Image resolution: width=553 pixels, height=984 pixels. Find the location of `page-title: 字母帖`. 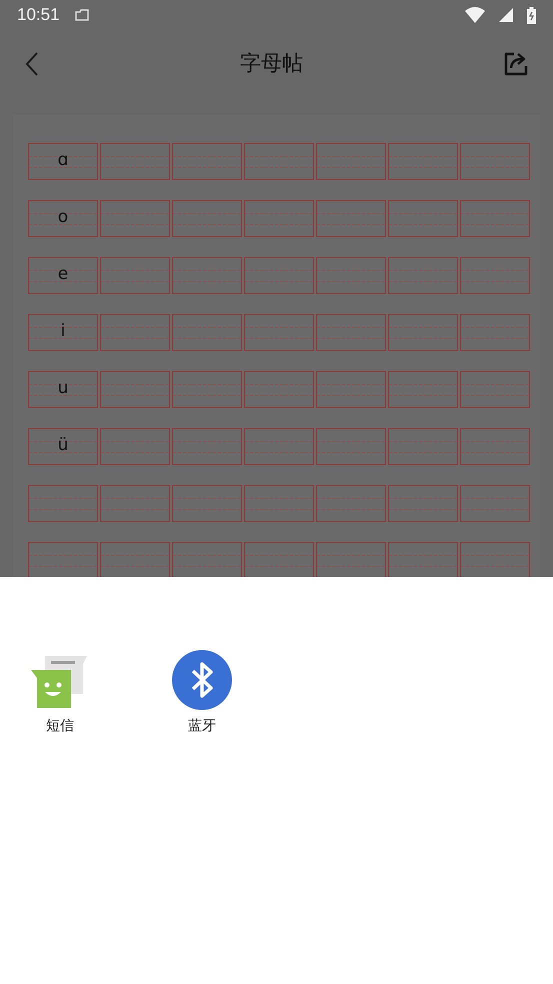

page-title: 字母帖 is located at coordinates (271, 64).